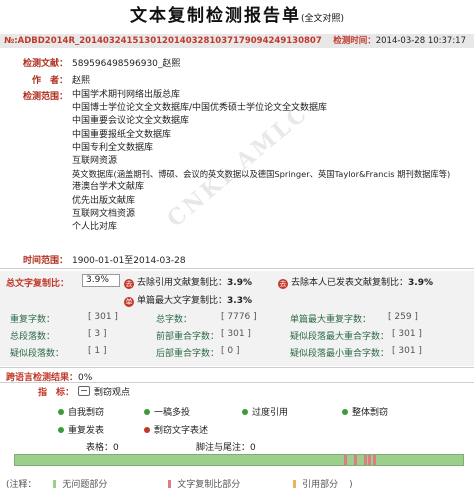  Describe the element at coordinates (226, 446) in the screenshot. I see `footnotes-count: 脚注与尾注：0` at that location.